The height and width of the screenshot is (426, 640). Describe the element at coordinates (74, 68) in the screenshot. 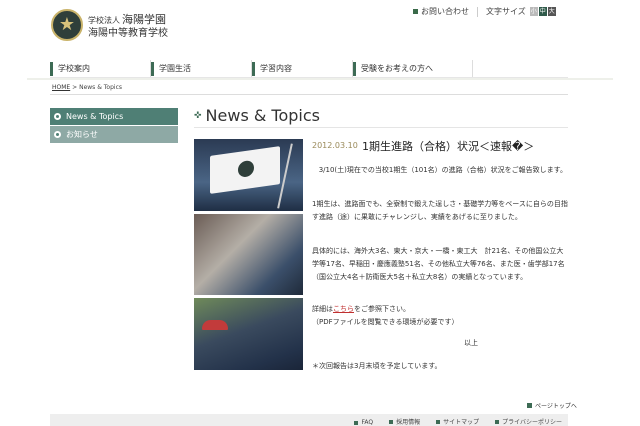

I see `nav-label: 学校案内` at that location.